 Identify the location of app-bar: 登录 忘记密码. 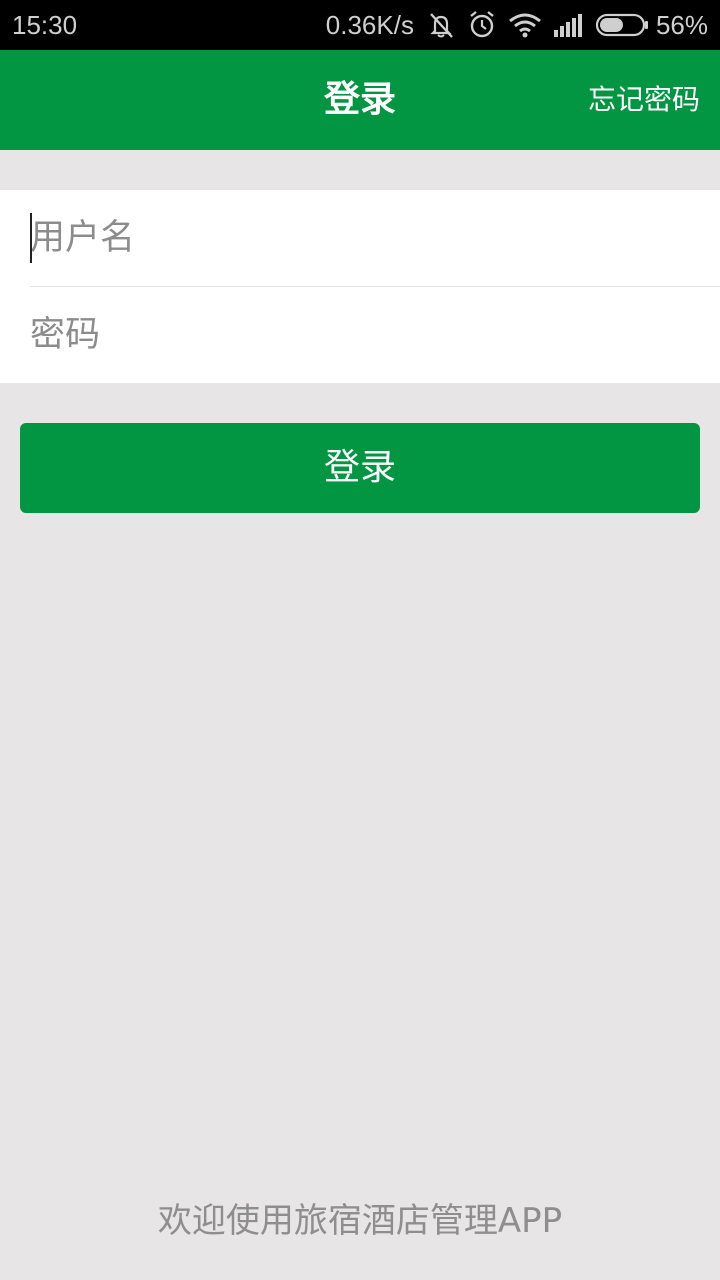
(360, 100).